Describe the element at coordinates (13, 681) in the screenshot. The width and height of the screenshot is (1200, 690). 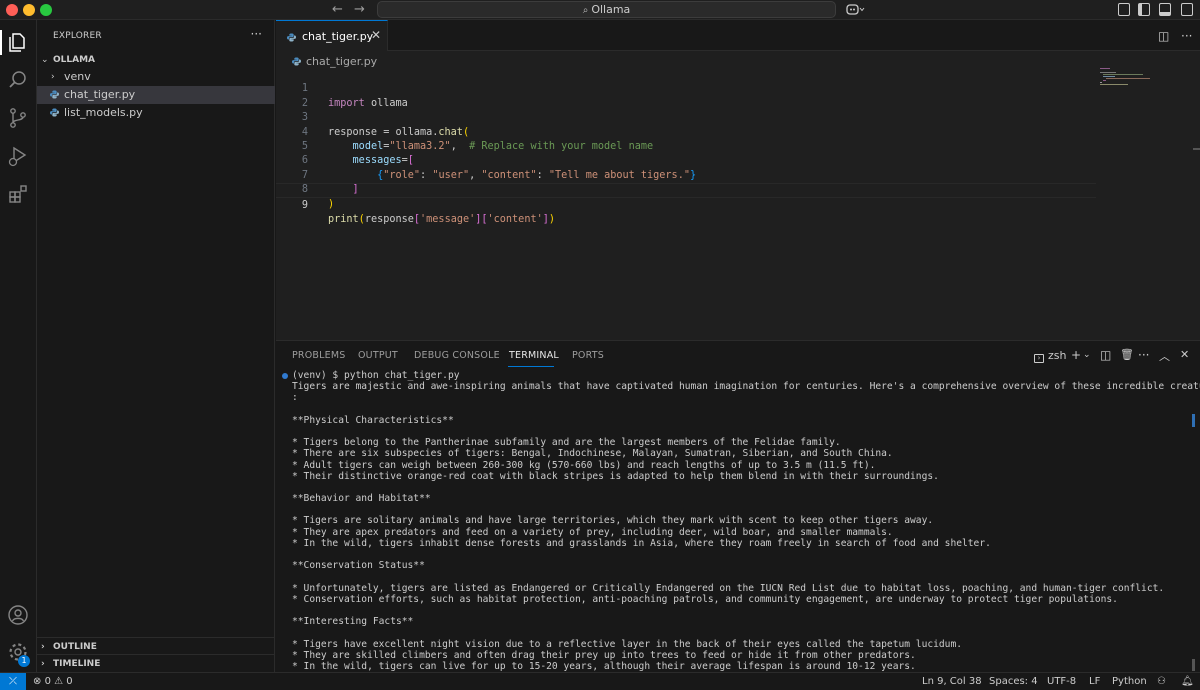
I see `remote-icon: ⤫` at that location.